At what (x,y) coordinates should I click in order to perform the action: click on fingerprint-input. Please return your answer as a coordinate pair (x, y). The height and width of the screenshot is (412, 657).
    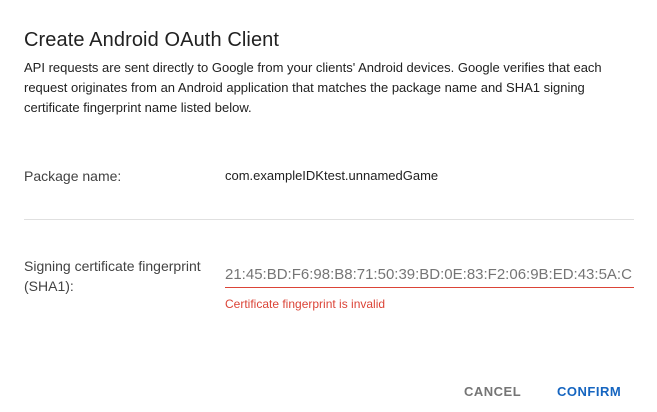
    Looking at the image, I should click on (429, 275).